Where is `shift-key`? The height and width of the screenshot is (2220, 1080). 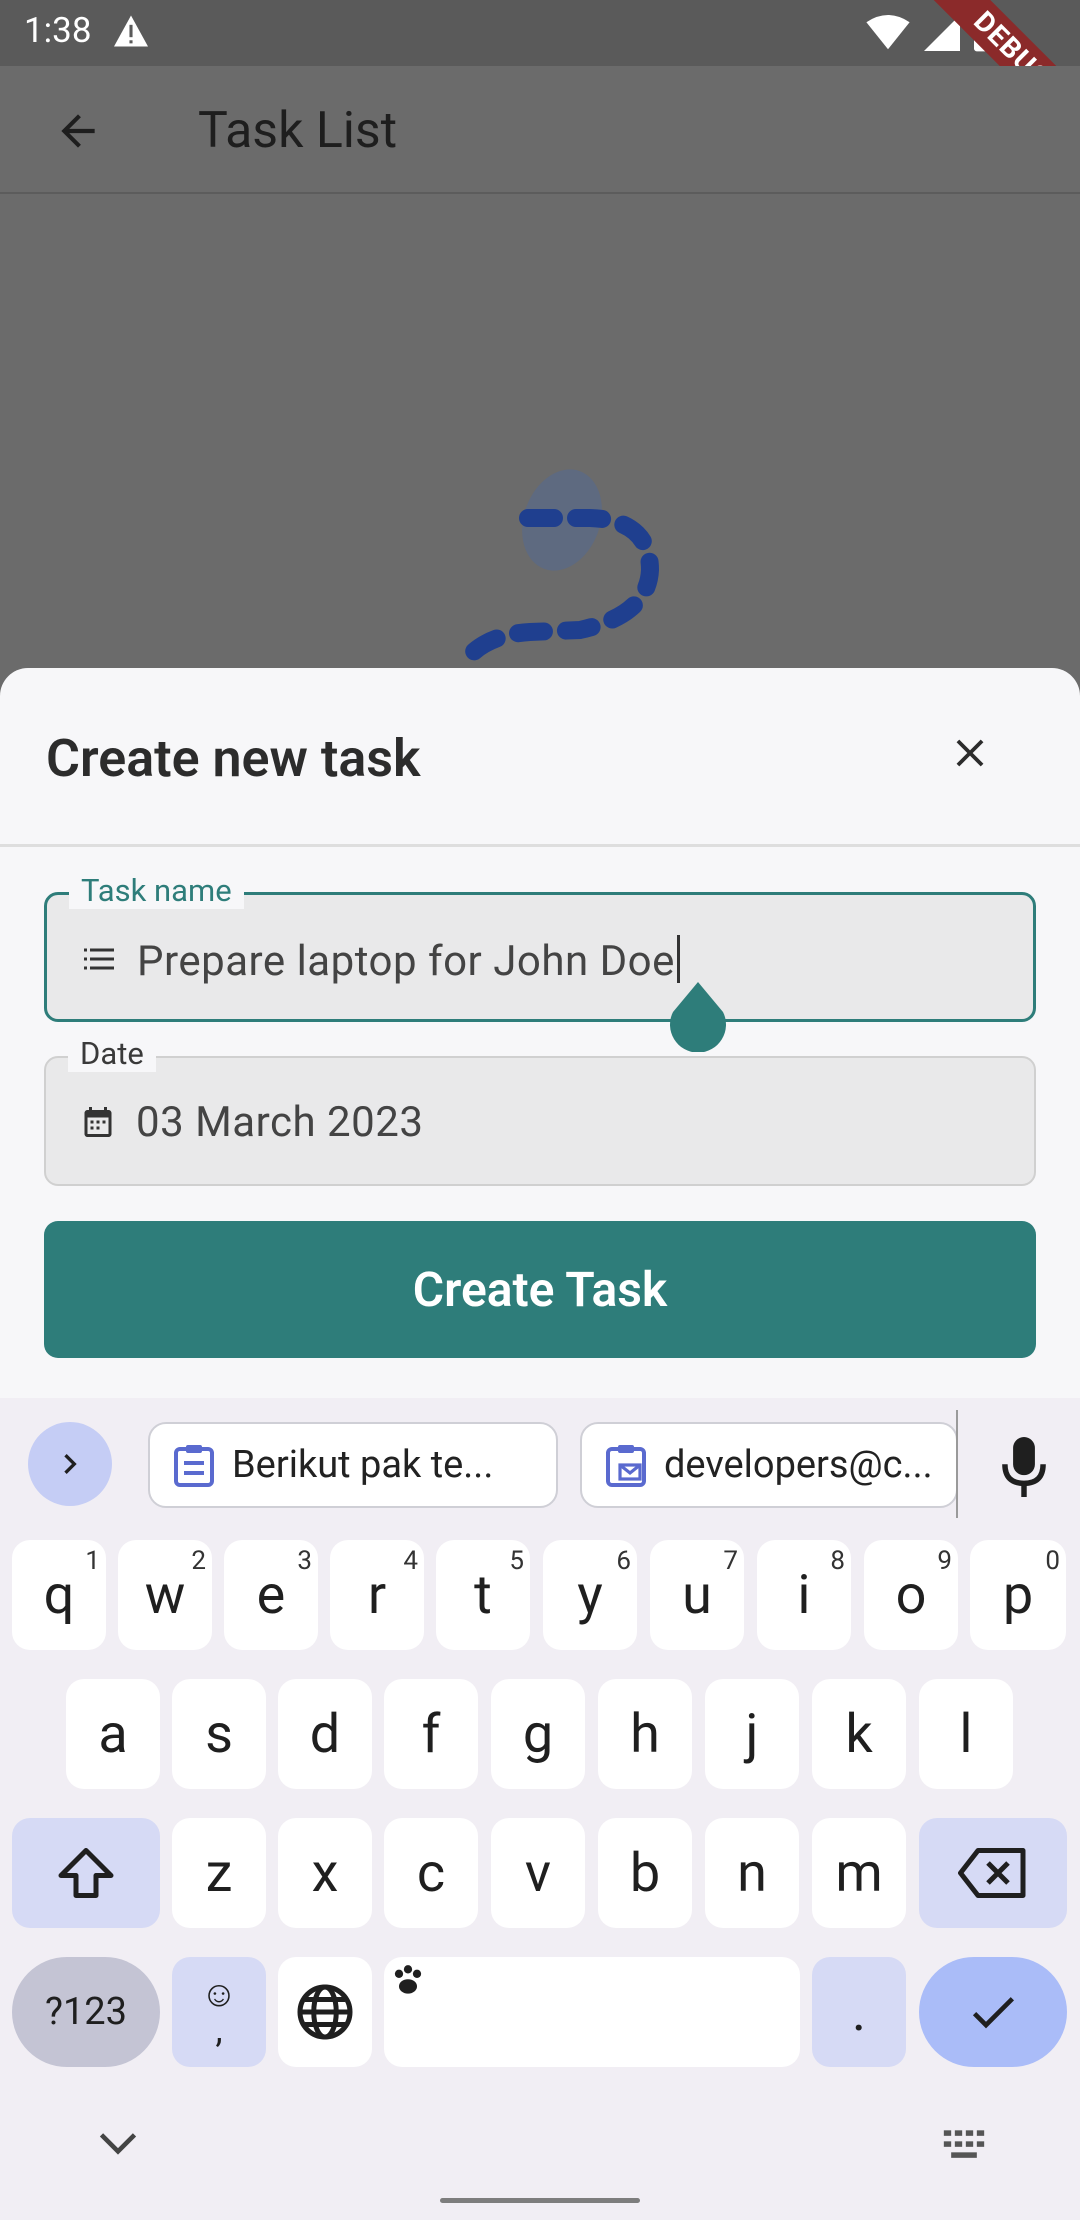
shift-key is located at coordinates (86, 1873).